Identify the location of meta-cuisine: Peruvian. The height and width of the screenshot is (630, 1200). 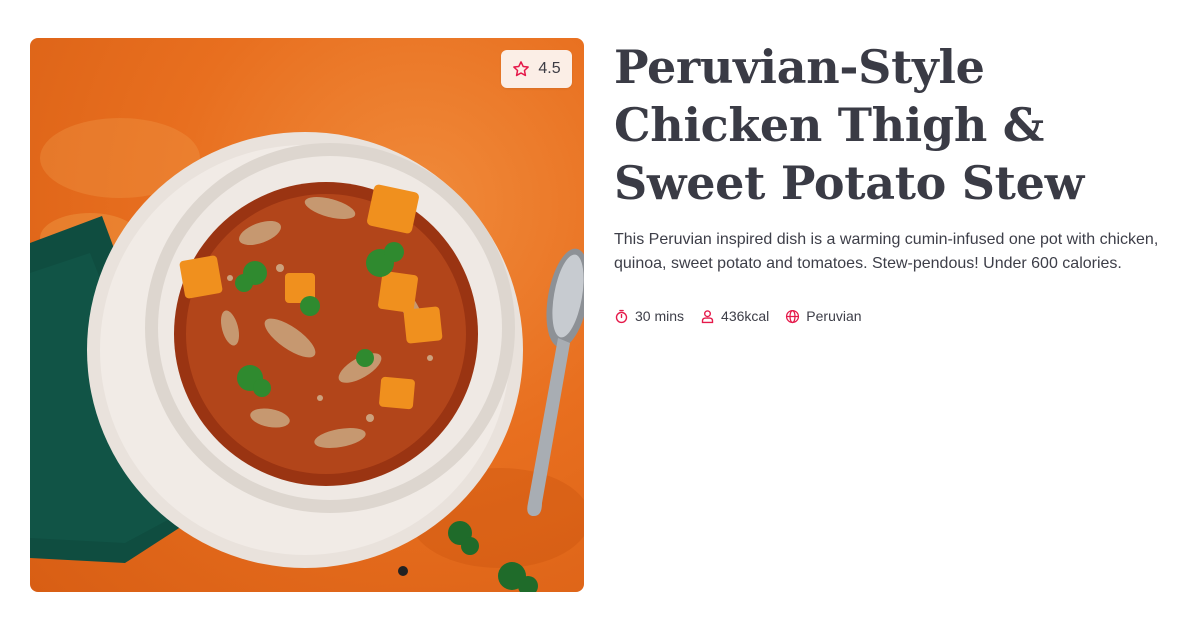
(823, 316).